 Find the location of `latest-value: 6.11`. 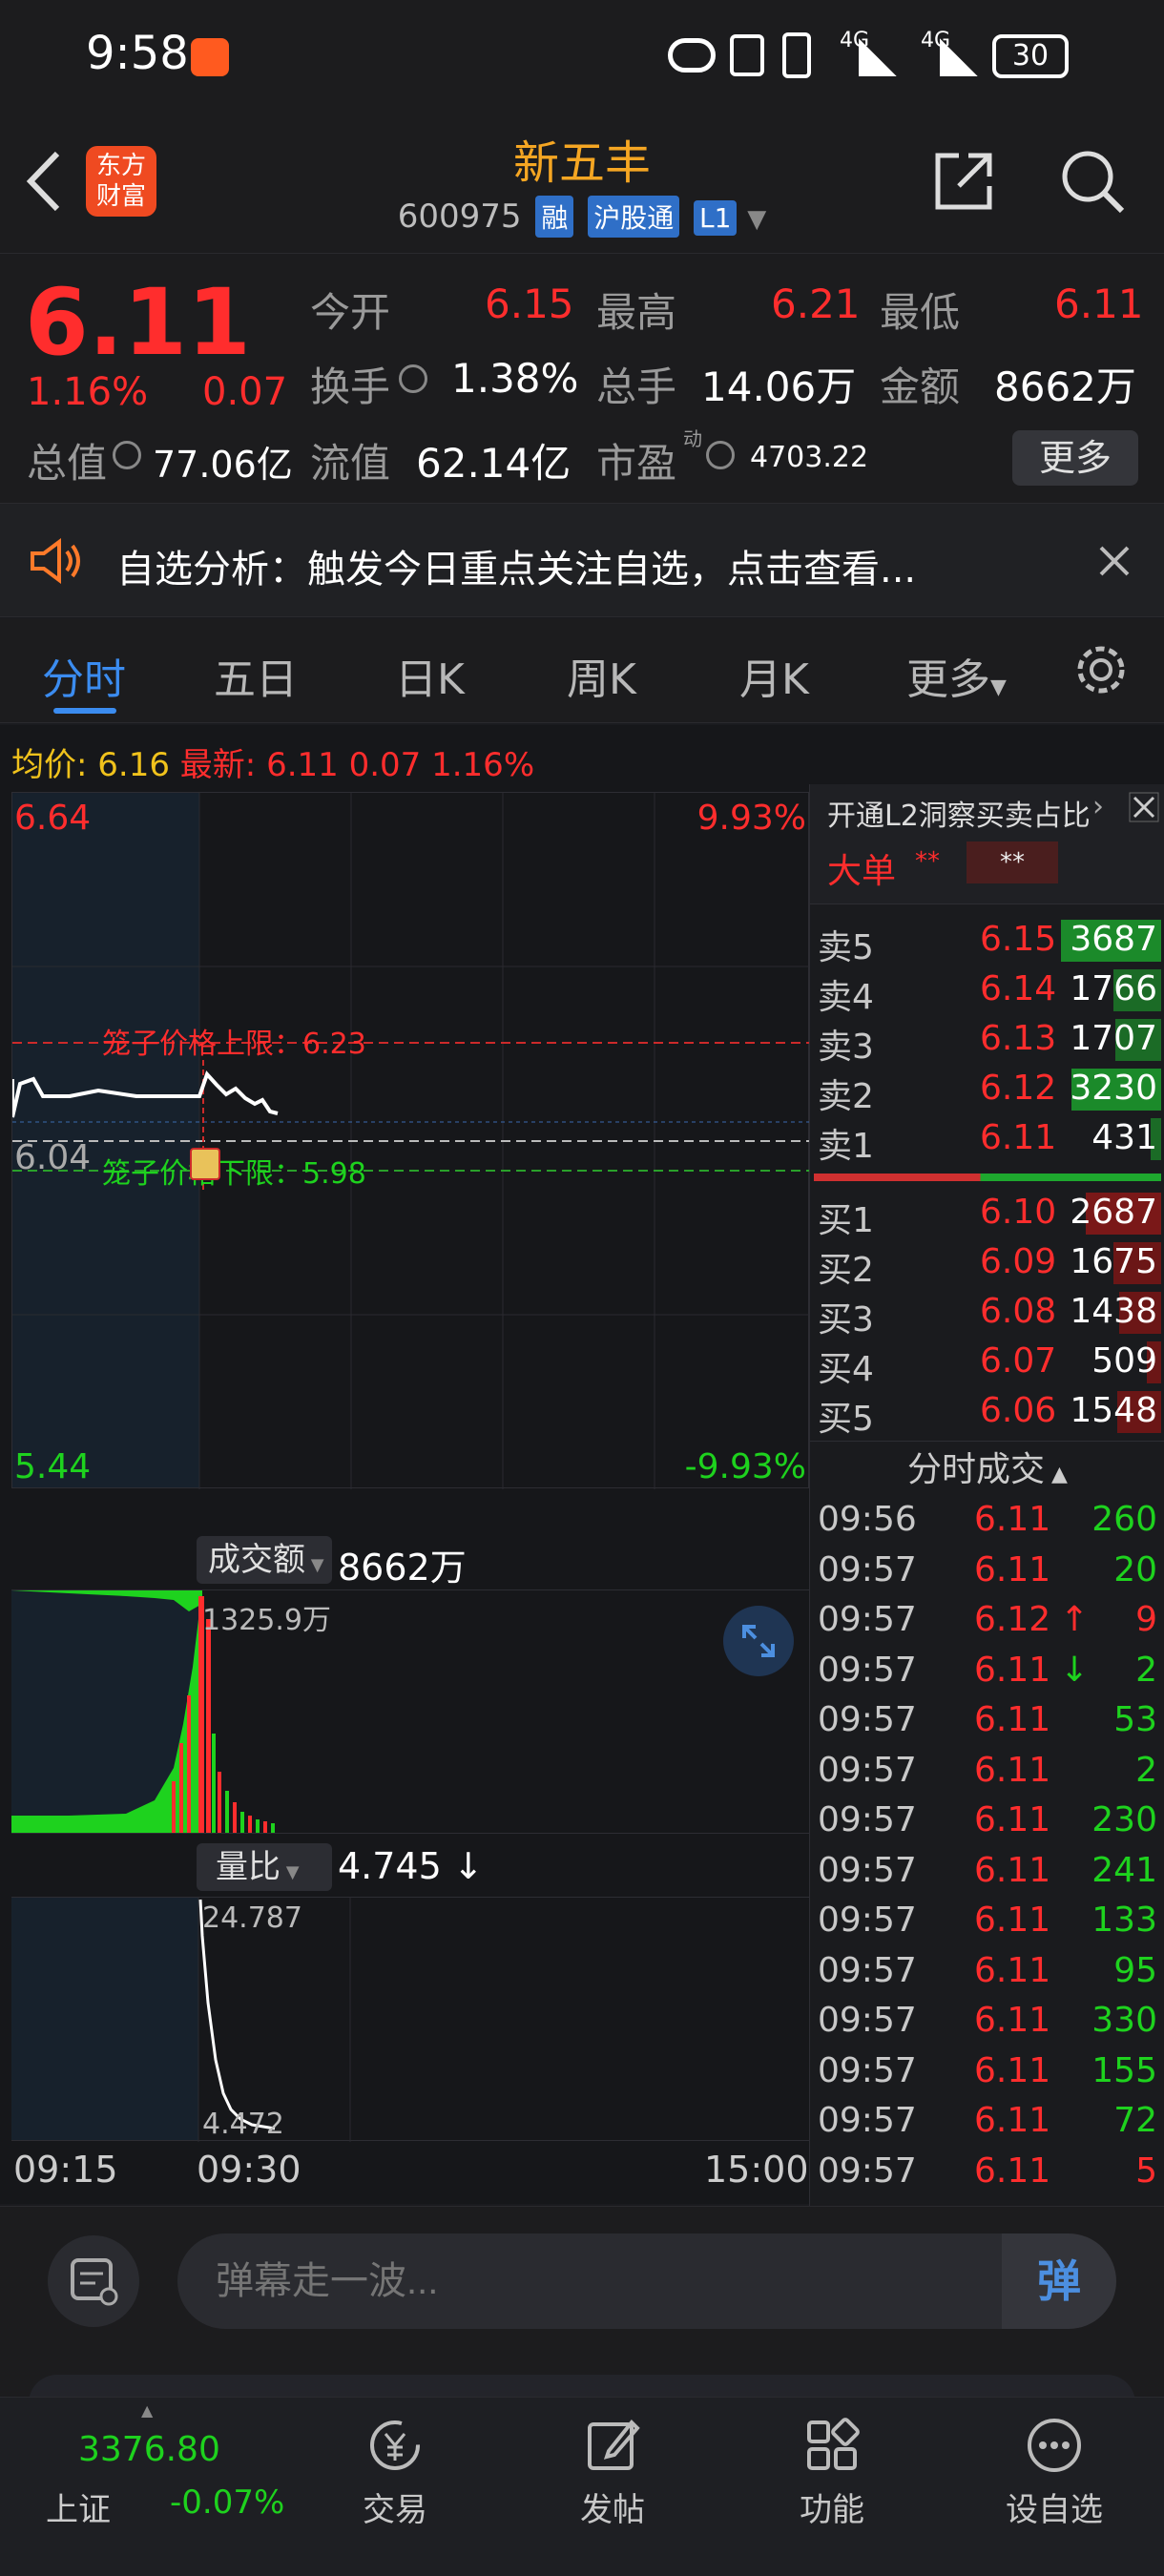

latest-value: 6.11 is located at coordinates (303, 765).